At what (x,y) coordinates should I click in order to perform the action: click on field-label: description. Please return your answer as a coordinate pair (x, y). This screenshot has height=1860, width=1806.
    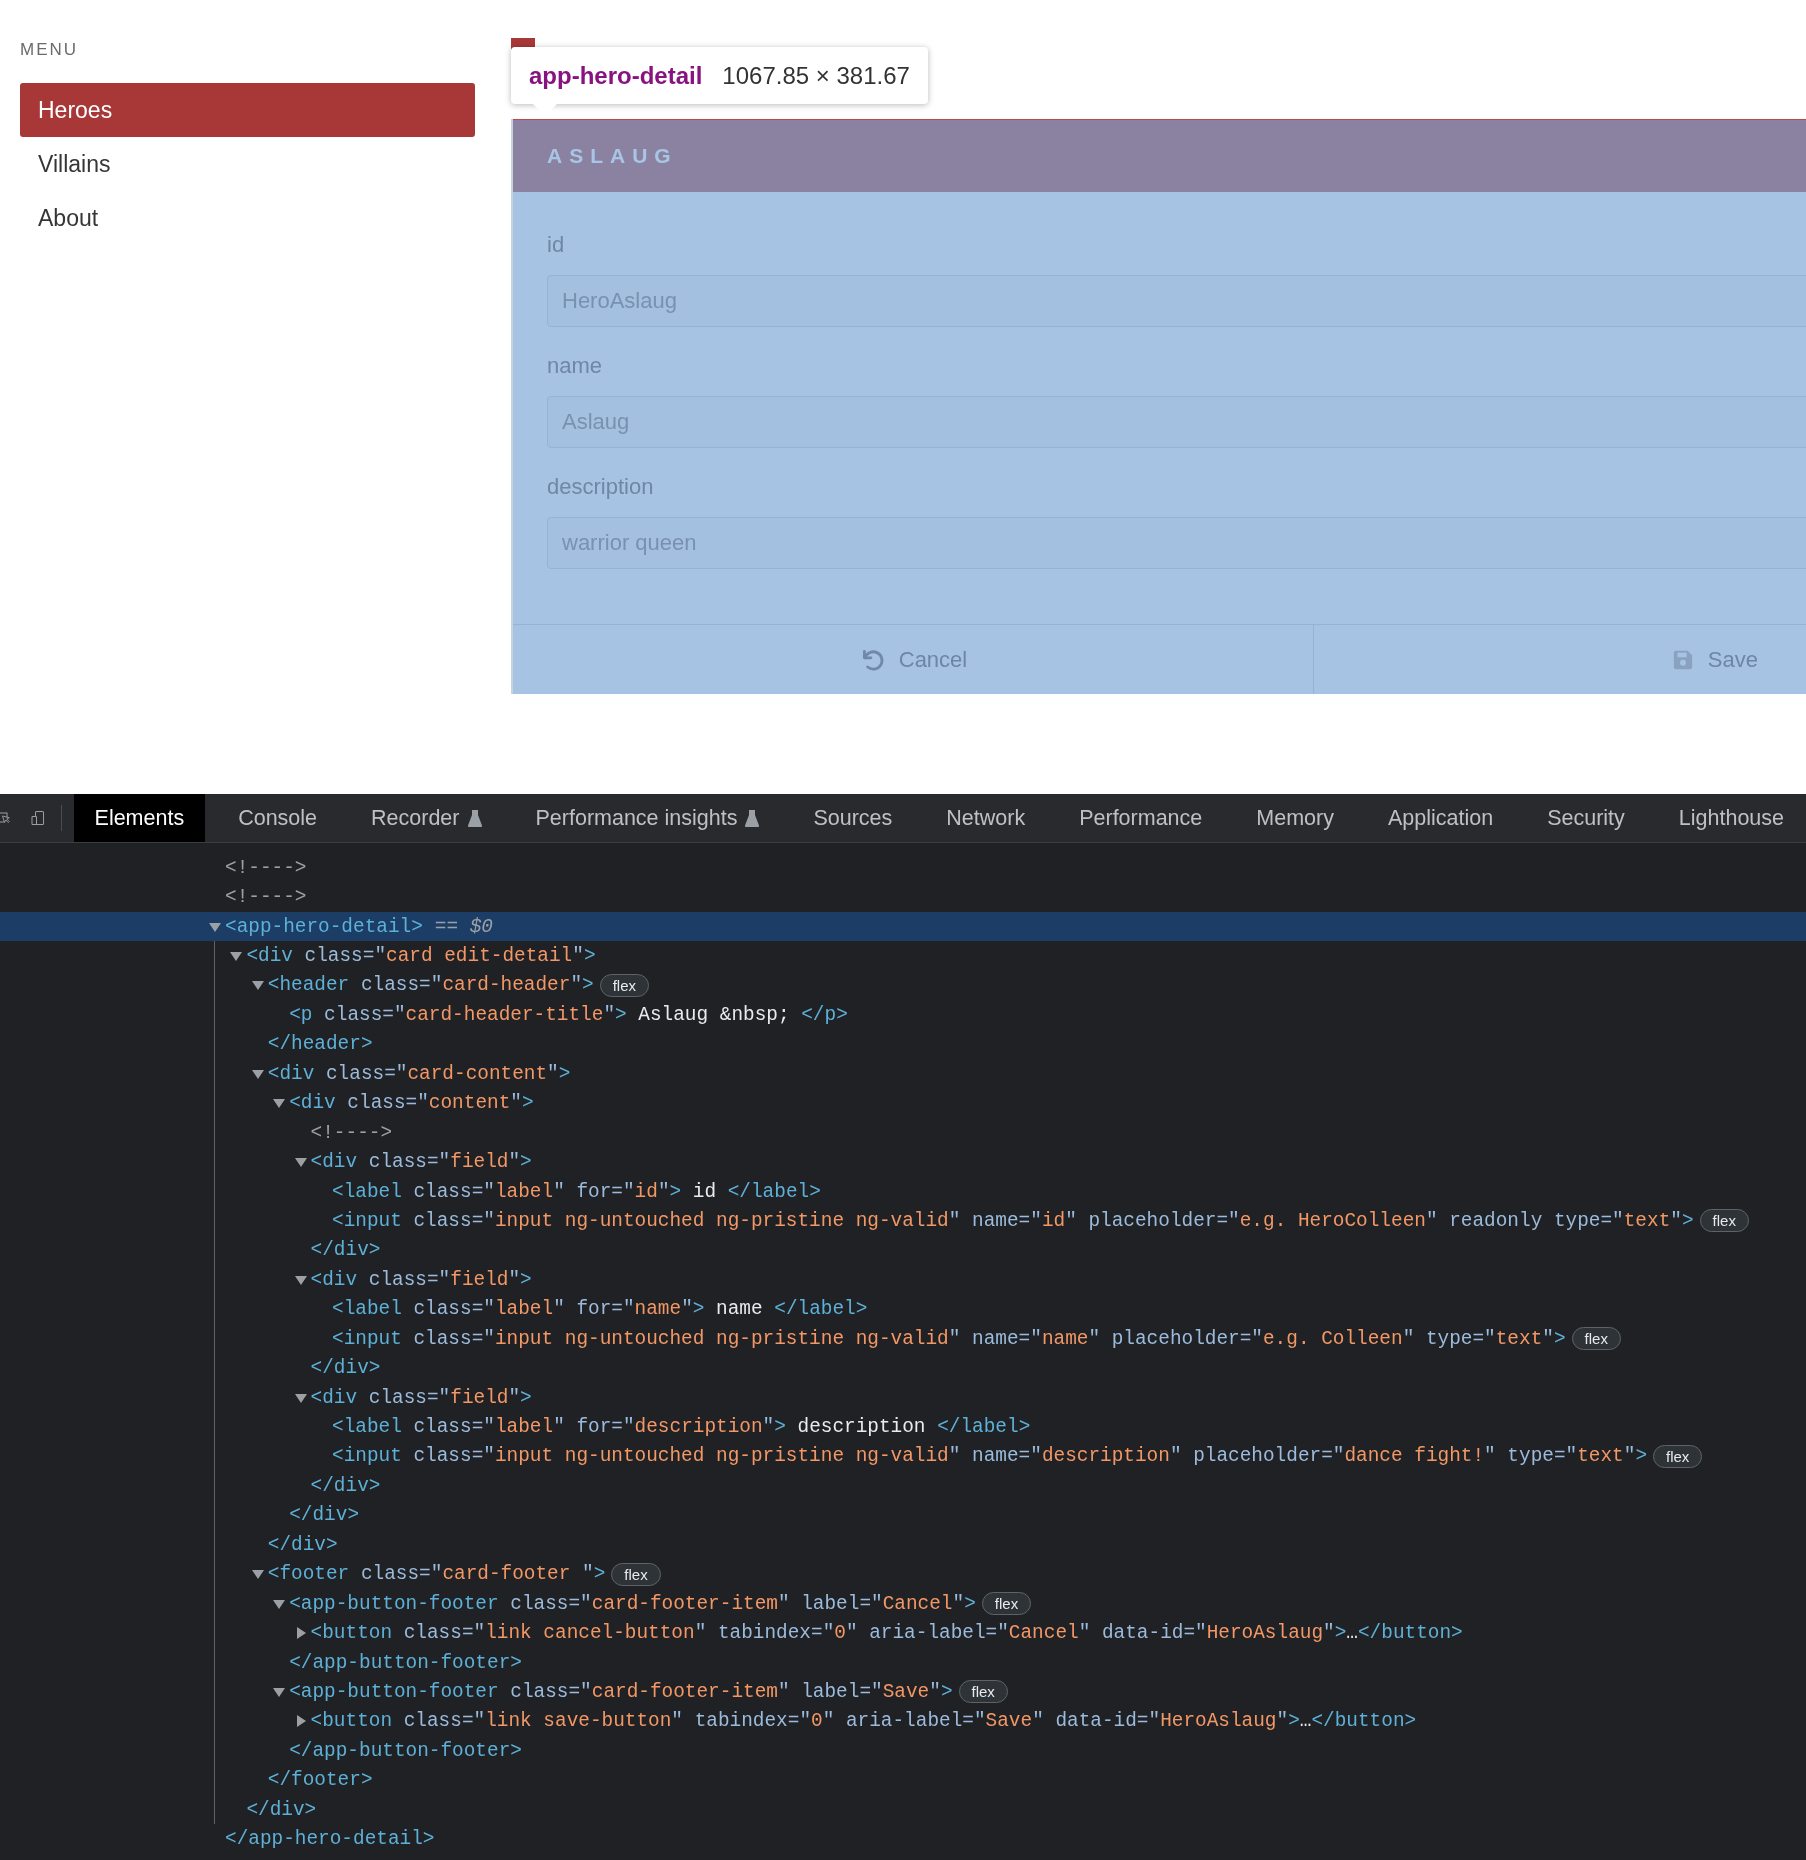
    Looking at the image, I should click on (600, 487).